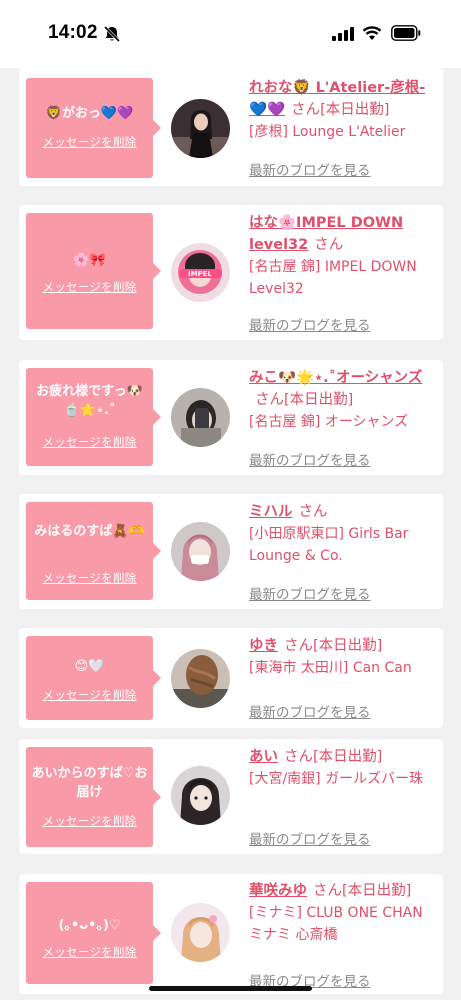 Image resolution: width=461 pixels, height=1000 pixels. Describe the element at coordinates (89, 666) in the screenshot. I see `message-text: 😊🤍` at that location.